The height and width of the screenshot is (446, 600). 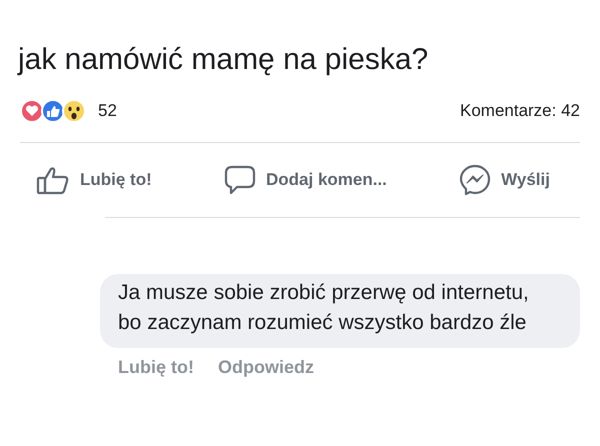 What do you see at coordinates (53, 180) in the screenshot?
I see `thumbs-up-icon` at bounding box center [53, 180].